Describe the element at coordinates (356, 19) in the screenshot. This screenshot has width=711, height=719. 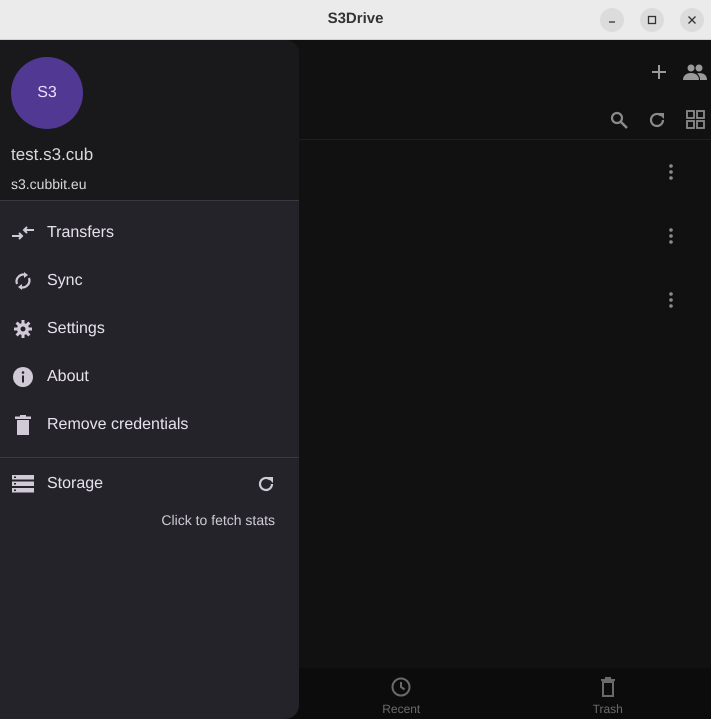
I see `window-title: S3Drive` at that location.